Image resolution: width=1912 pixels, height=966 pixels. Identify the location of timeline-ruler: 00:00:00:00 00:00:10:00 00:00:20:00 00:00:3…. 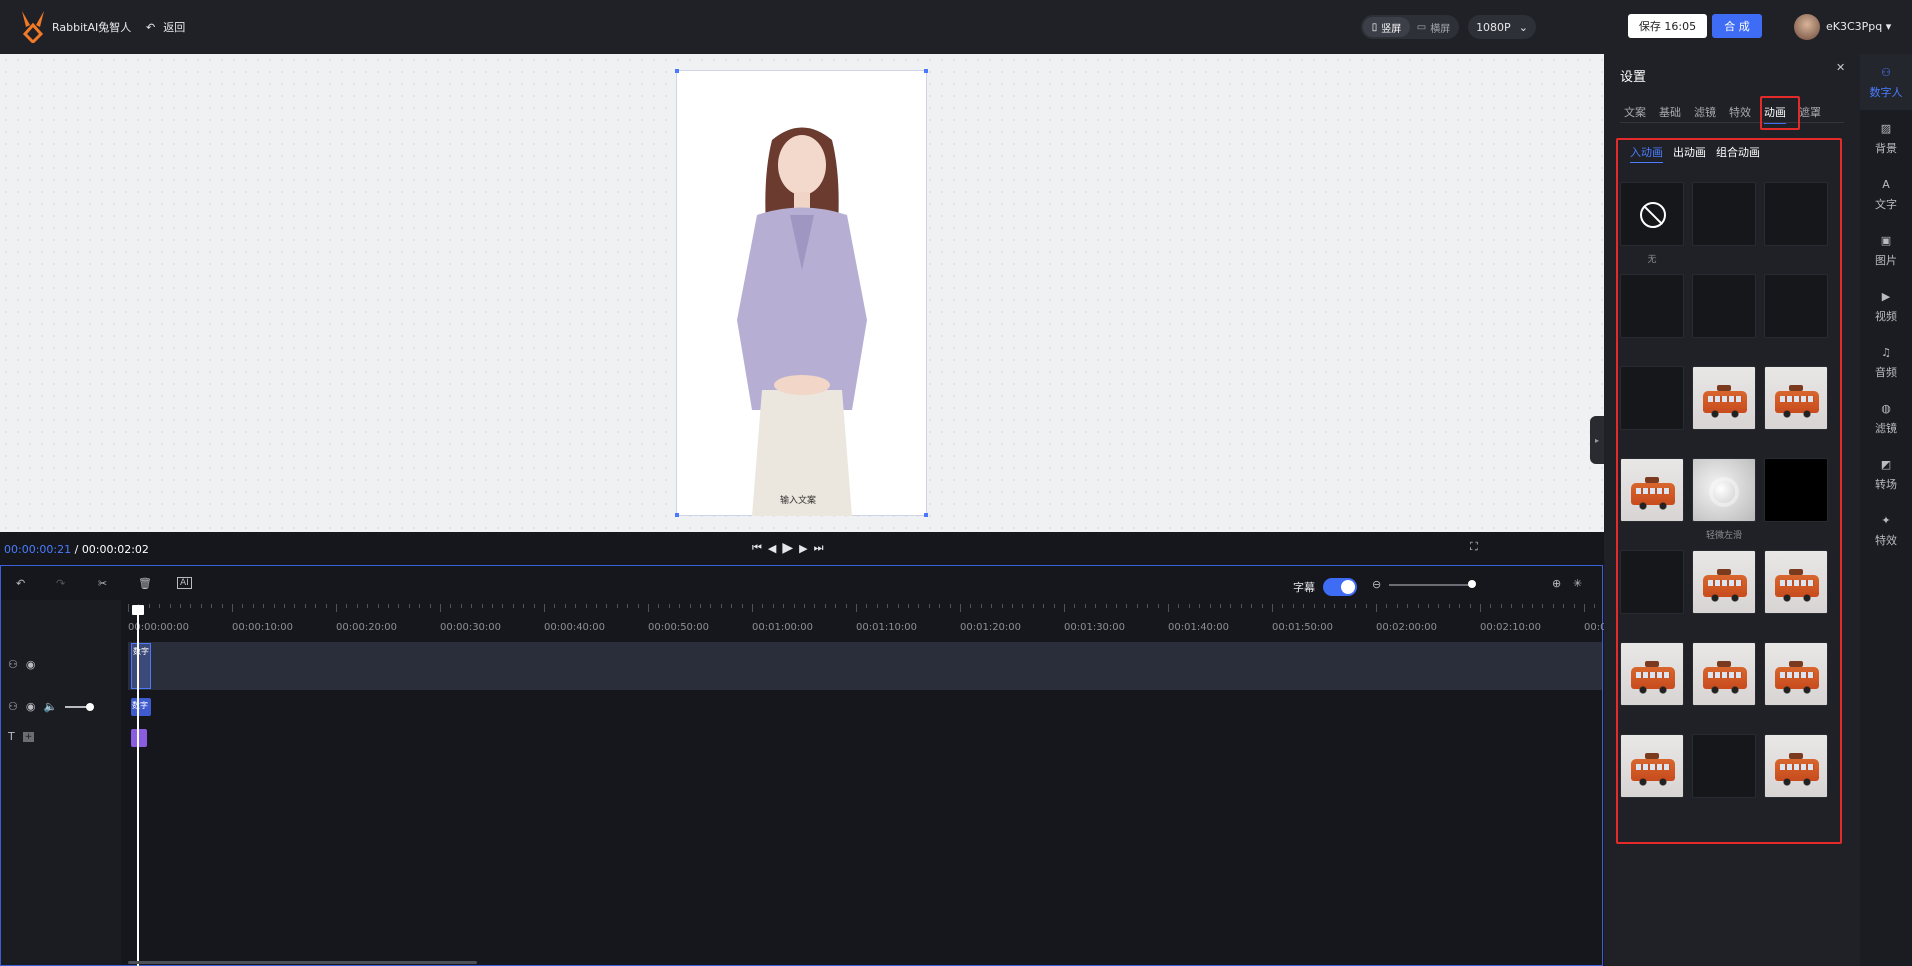
(867, 618).